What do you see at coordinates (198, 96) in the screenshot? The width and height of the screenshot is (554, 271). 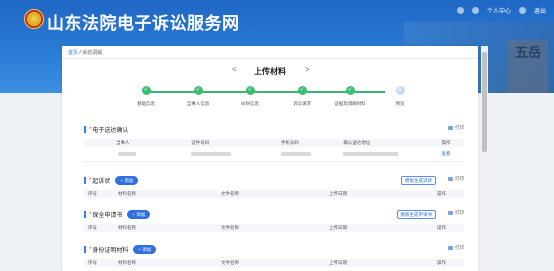 I see `step-2: ✓ 当事人信息` at bounding box center [198, 96].